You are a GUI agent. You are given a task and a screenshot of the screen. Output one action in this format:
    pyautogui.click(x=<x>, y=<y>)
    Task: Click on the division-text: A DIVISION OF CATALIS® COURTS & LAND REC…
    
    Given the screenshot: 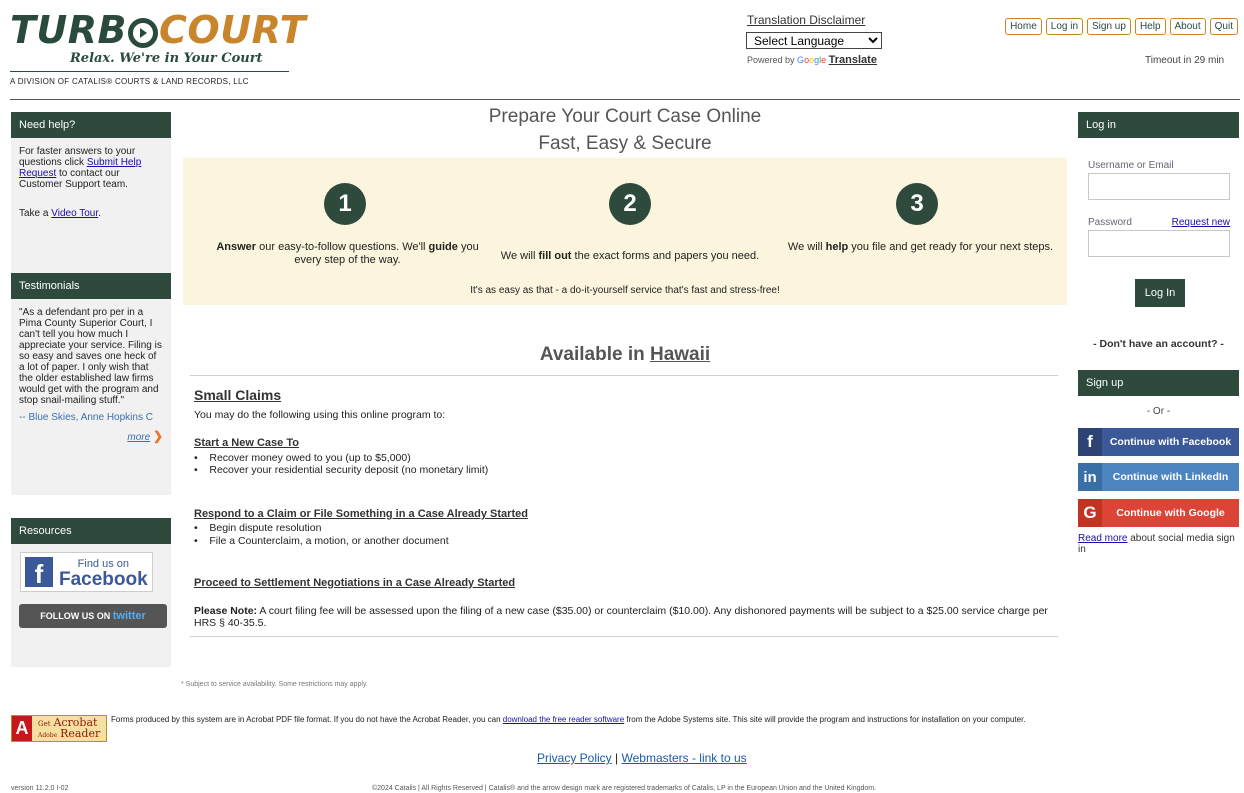 What is the action you would take?
    pyautogui.click(x=129, y=81)
    